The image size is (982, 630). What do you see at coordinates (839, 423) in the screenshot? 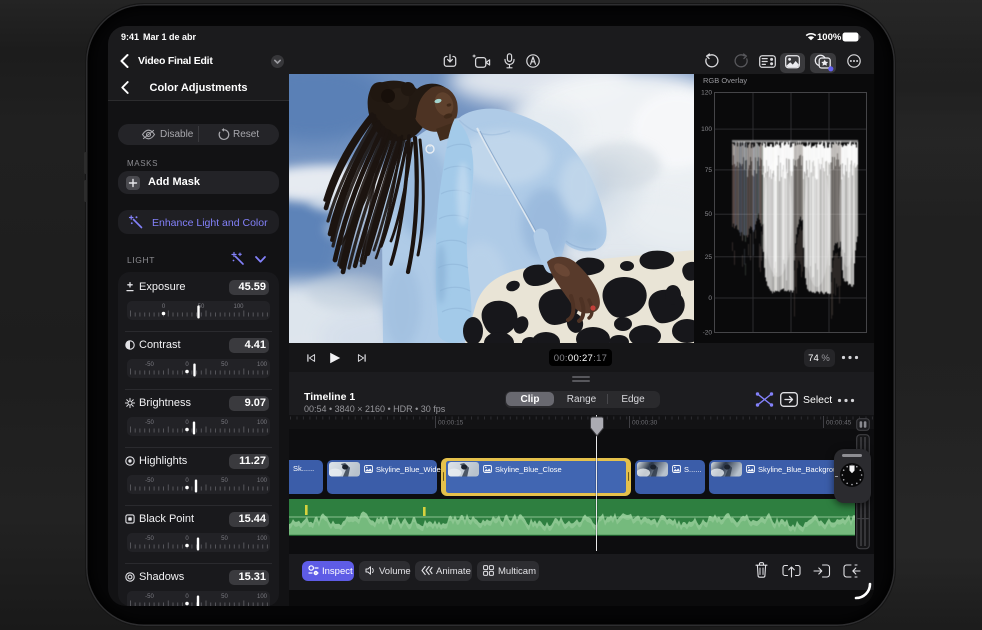
I see `svg-text: 00:00:45` at bounding box center [839, 423].